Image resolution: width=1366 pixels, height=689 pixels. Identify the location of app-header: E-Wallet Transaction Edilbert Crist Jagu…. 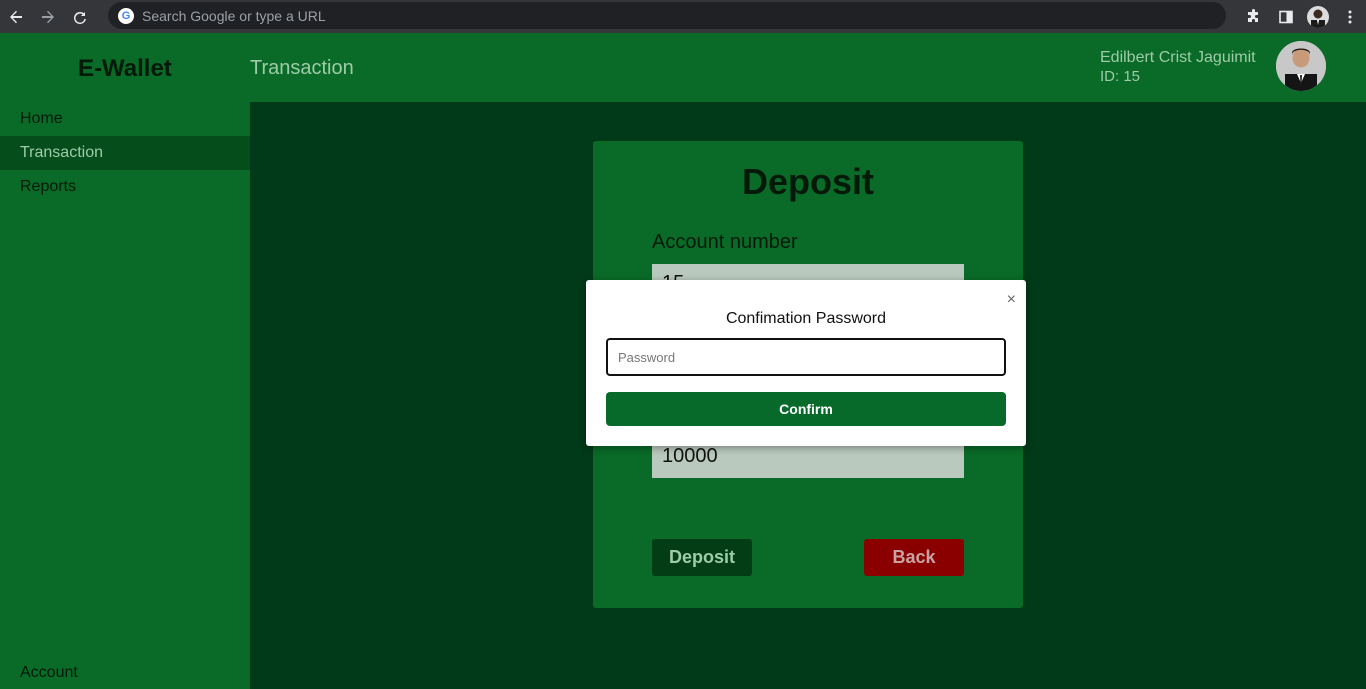
(683, 67).